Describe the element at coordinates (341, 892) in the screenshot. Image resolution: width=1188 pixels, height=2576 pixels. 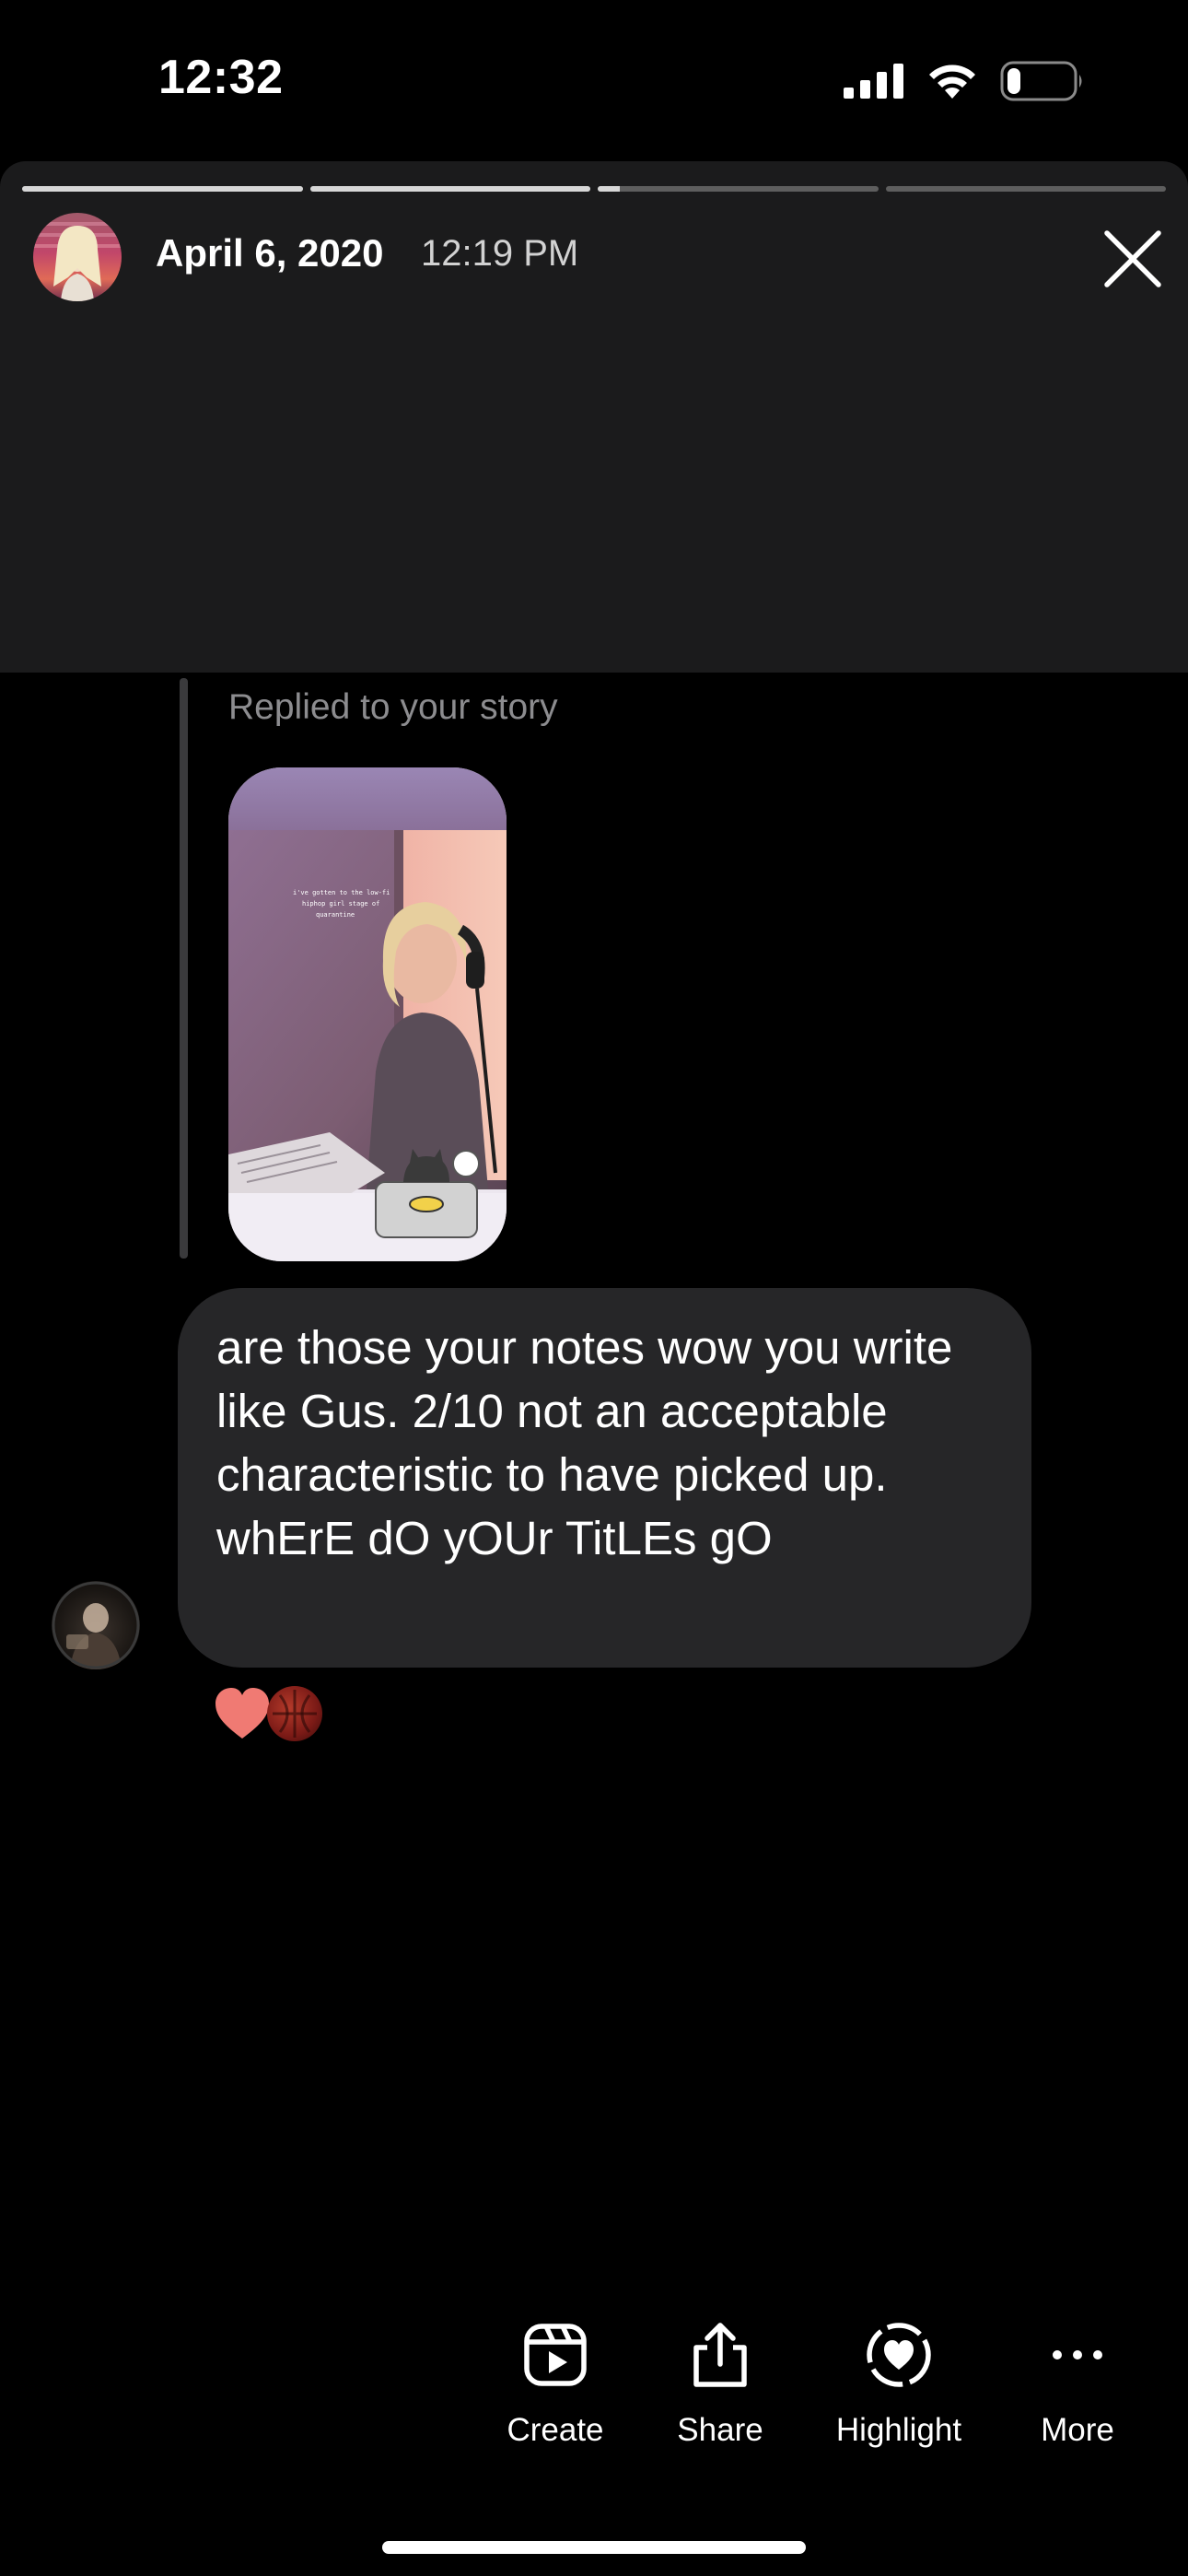
I see `svg-text: i've gotten to the low-fi` at that location.